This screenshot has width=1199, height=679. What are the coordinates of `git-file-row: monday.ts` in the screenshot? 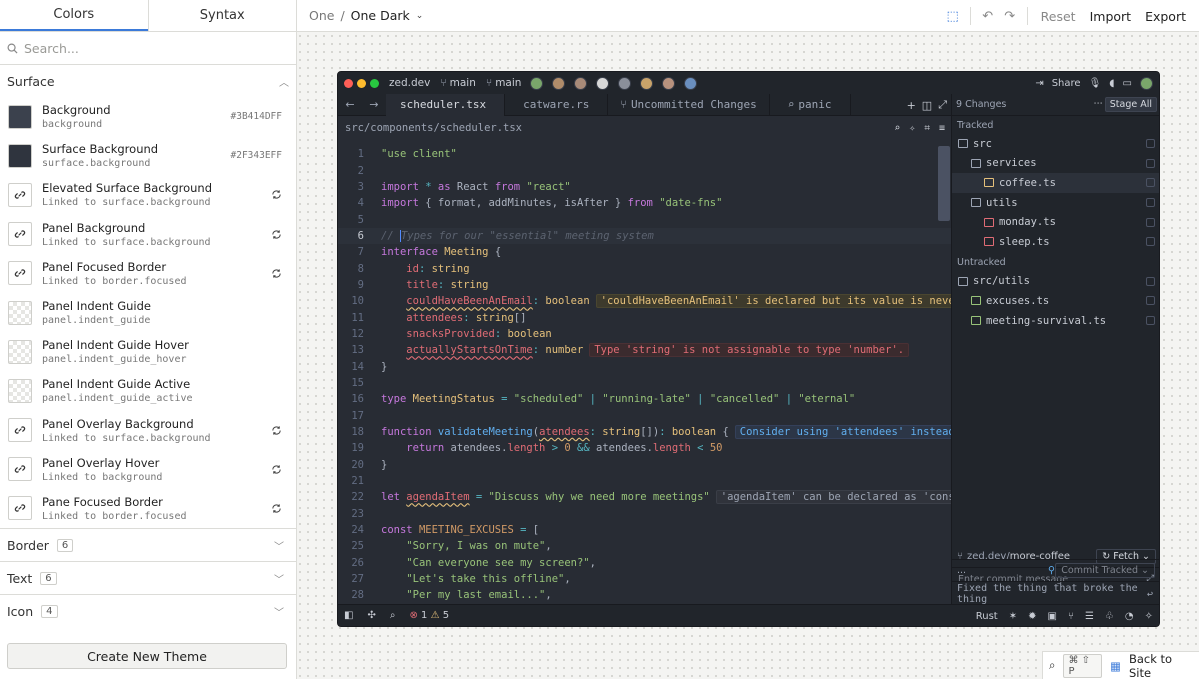 It's located at (1055, 222).